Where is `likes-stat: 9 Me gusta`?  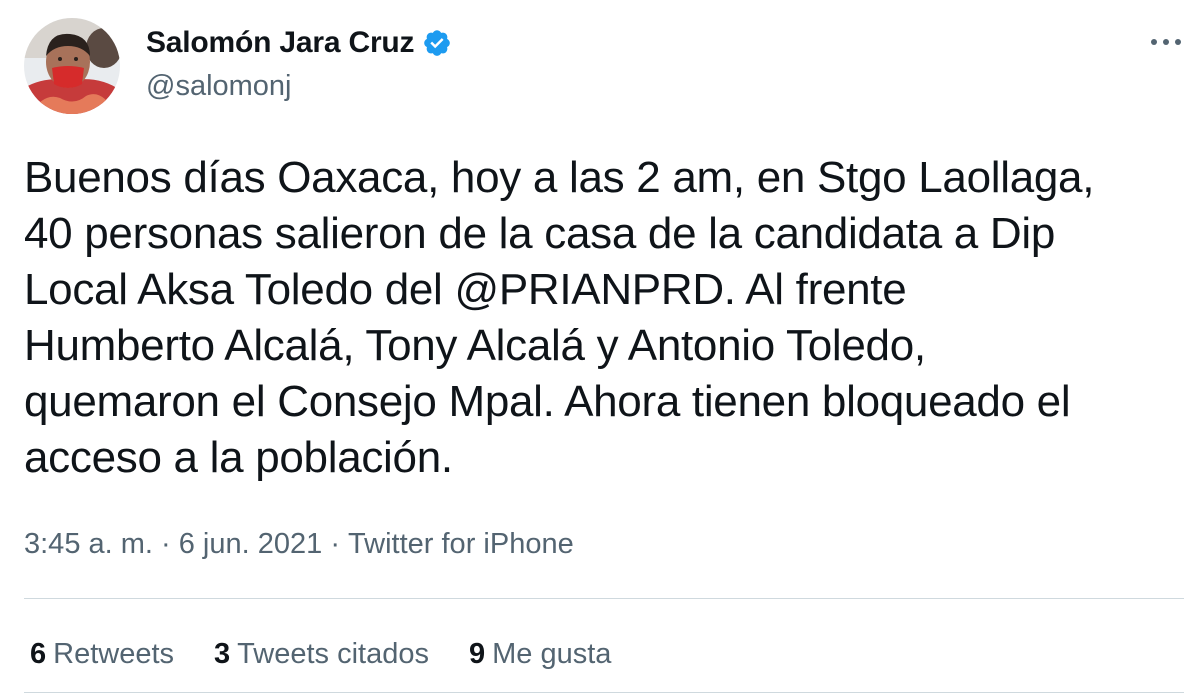 likes-stat: 9 Me gusta is located at coordinates (540, 654).